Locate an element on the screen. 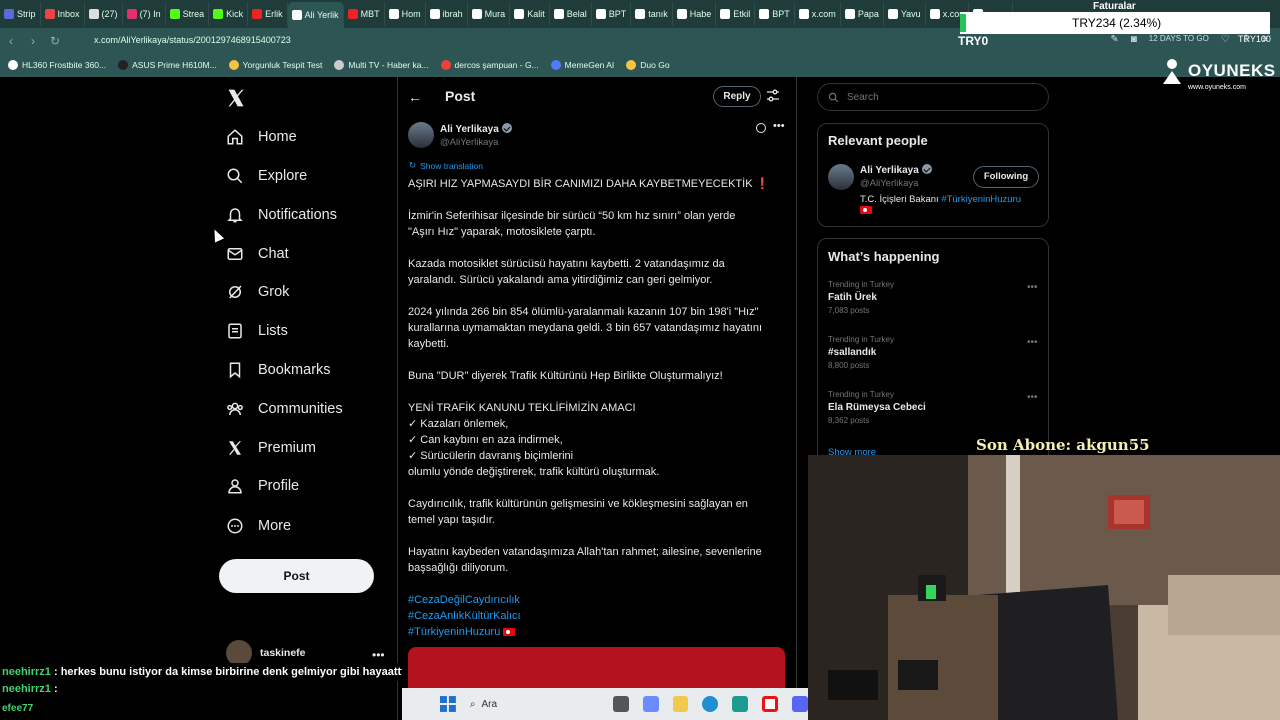 The height and width of the screenshot is (720, 1280). filter-icon is located at coordinates (773, 96).